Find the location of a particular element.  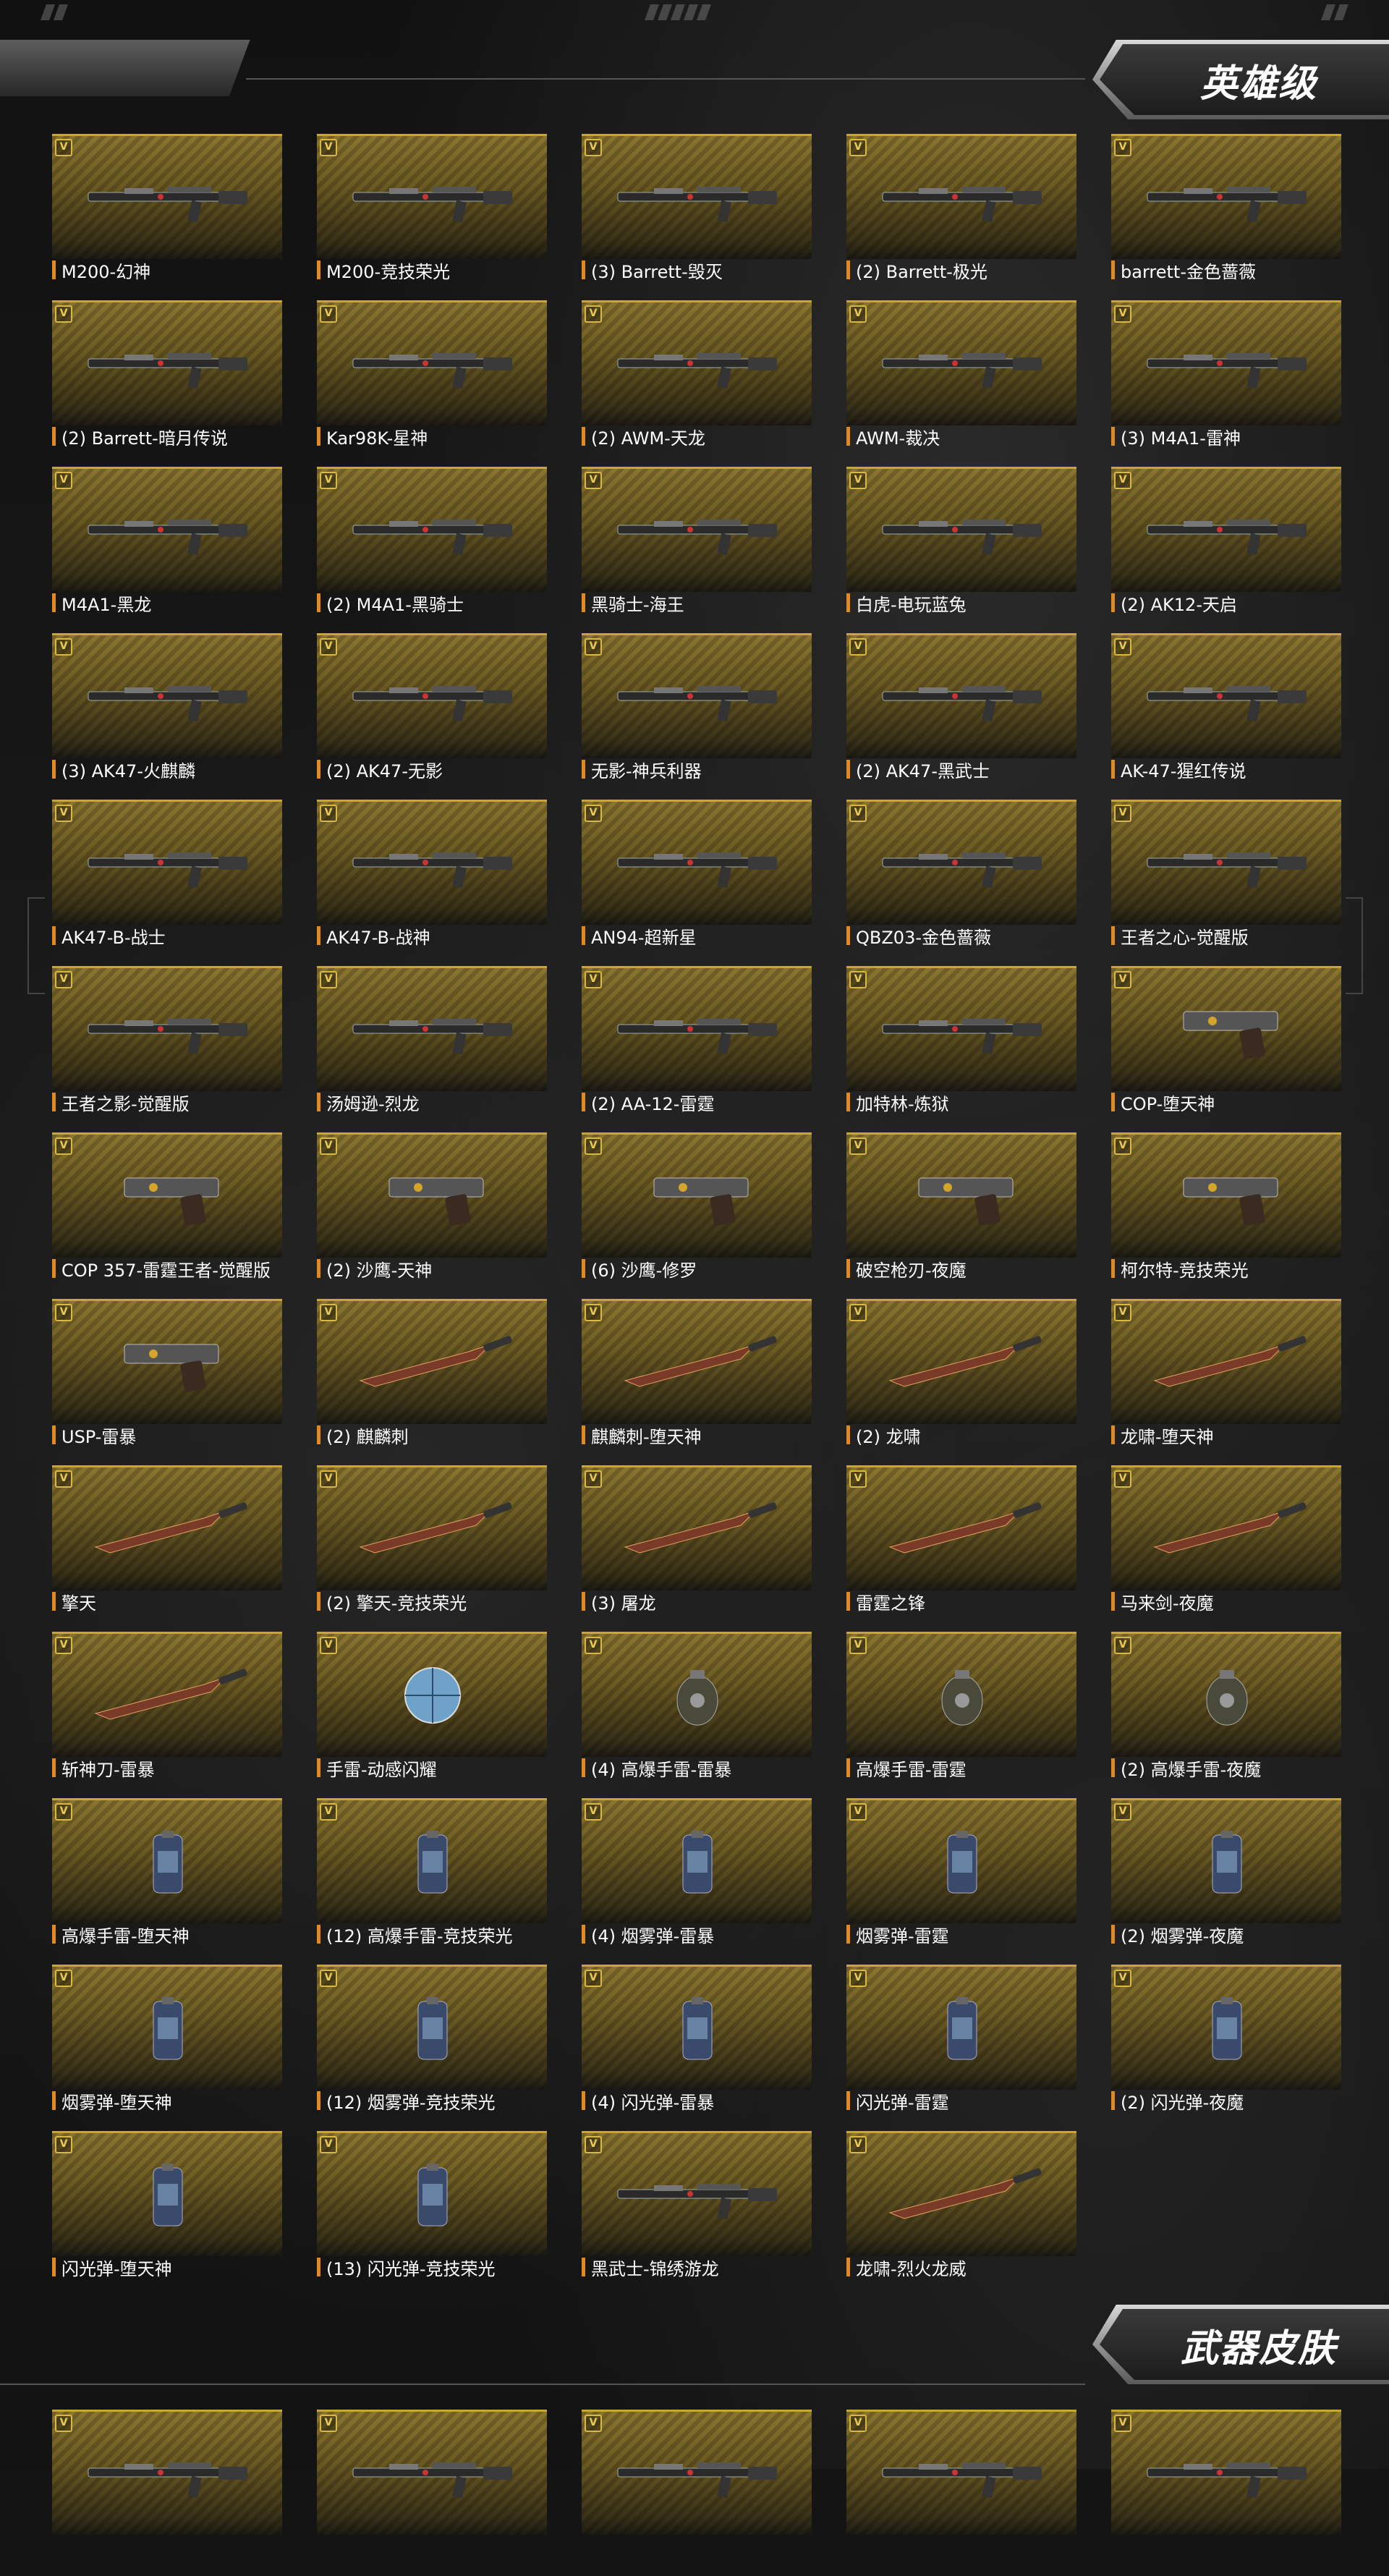

weapon-card: V 烟雾弹-堕天神 is located at coordinates (167, 2048).